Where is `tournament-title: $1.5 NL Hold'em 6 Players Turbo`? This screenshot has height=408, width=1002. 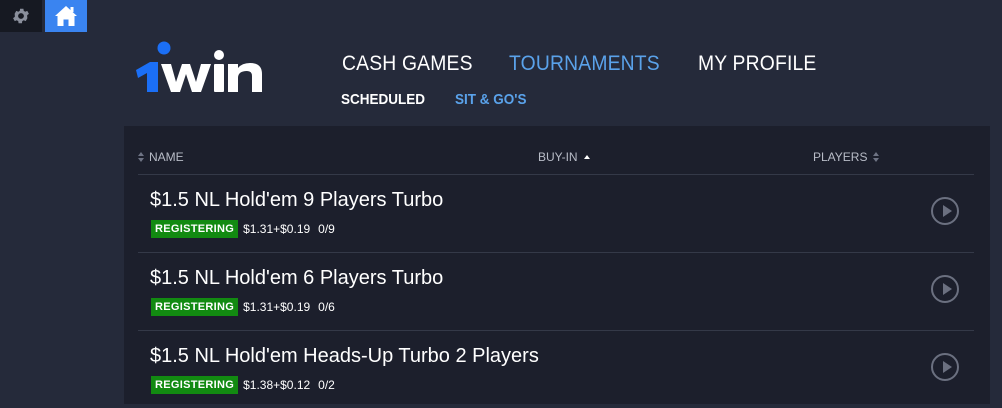
tournament-title: $1.5 NL Hold'em 6 Players Turbo is located at coordinates (297, 278).